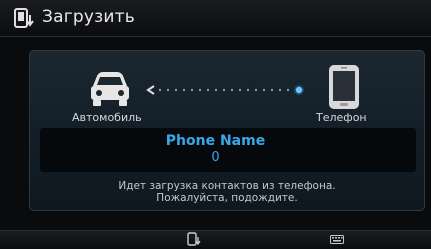 The image size is (431, 249). Describe the element at coordinates (215, 141) in the screenshot. I see `phone-name: Phone Name` at that location.